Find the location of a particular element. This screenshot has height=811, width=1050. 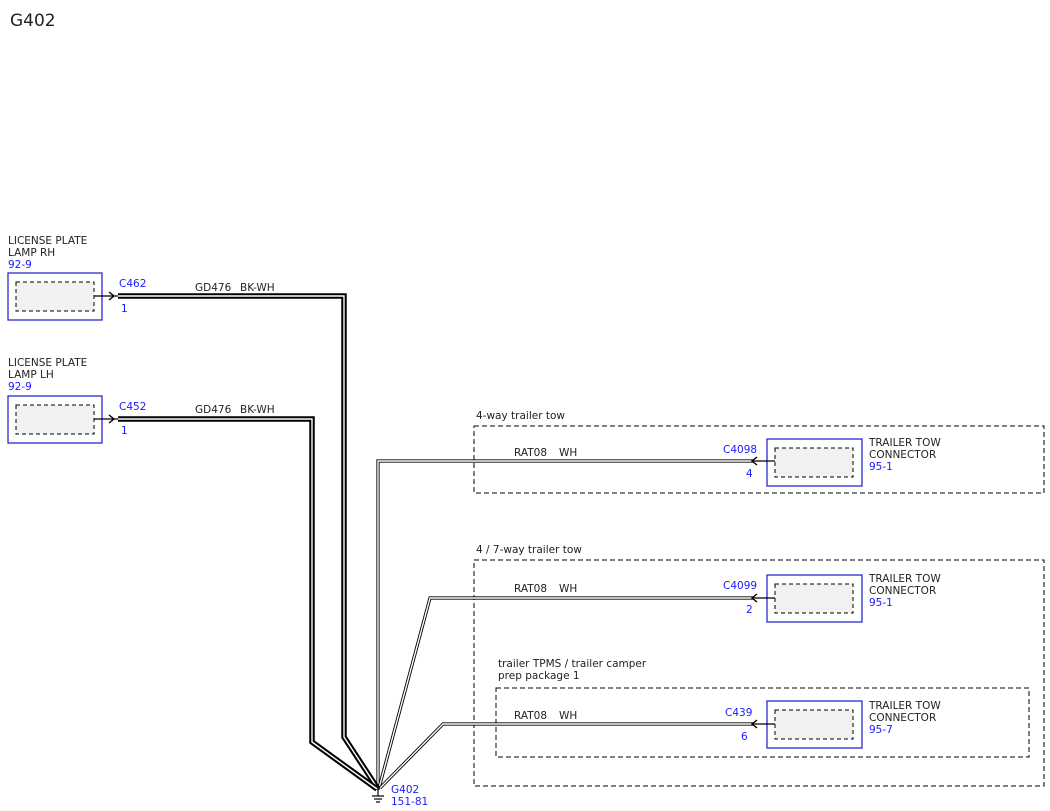

component-name-line2: LAMP RH is located at coordinates (31, 253).